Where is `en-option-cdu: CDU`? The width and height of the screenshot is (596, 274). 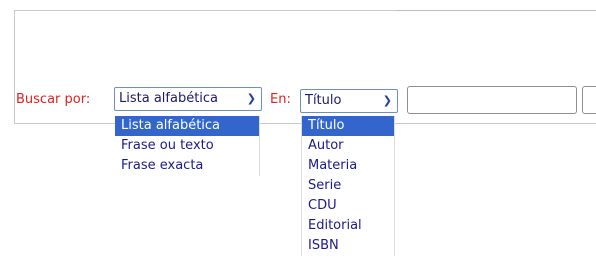
en-option-cdu: CDU is located at coordinates (348, 206).